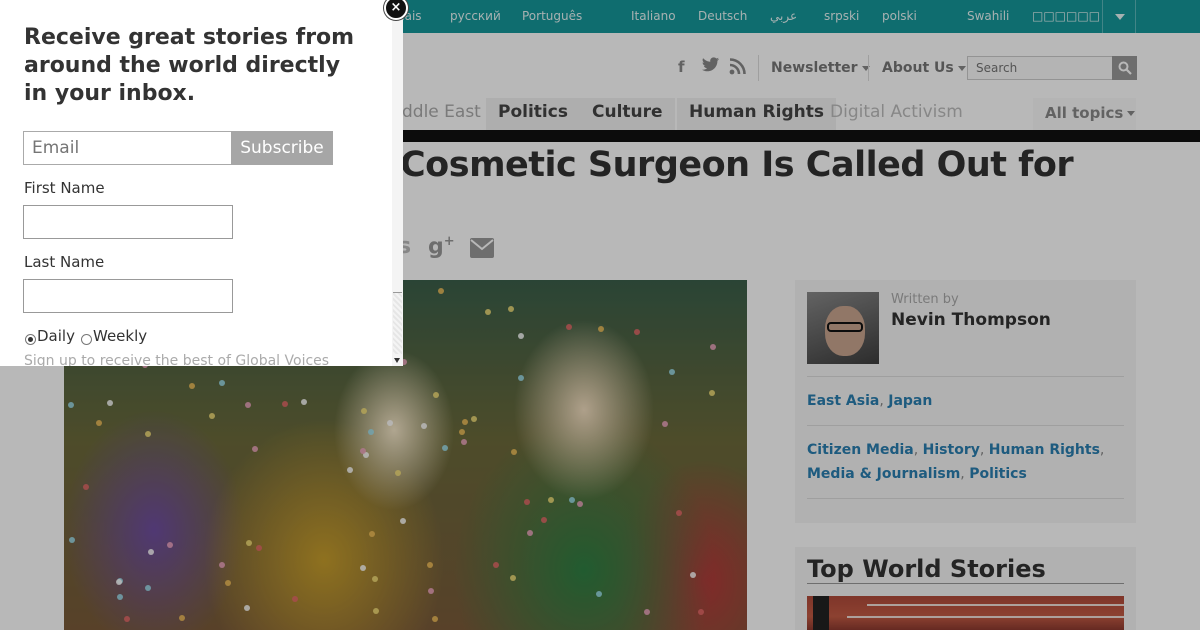  Describe the element at coordinates (120, 336) in the screenshot. I see `weekly-label: Weekly` at that location.